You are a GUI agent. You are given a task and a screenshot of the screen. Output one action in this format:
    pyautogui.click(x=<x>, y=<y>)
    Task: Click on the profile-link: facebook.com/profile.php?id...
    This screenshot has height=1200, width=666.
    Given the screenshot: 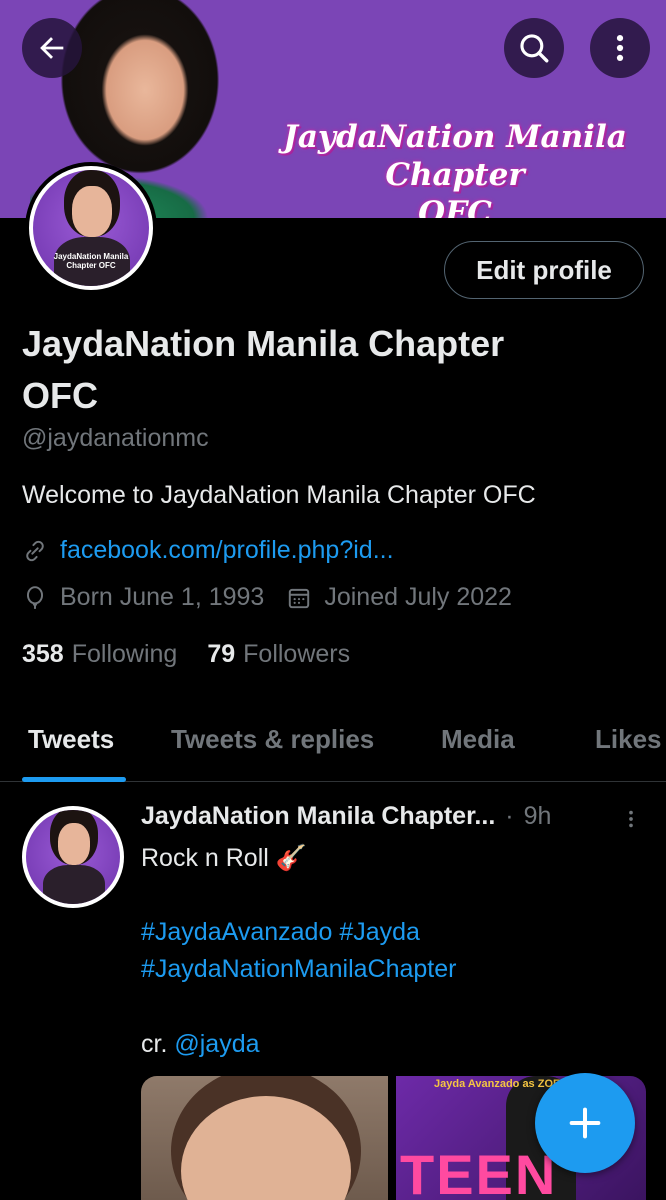 What is the action you would take?
    pyautogui.click(x=227, y=550)
    